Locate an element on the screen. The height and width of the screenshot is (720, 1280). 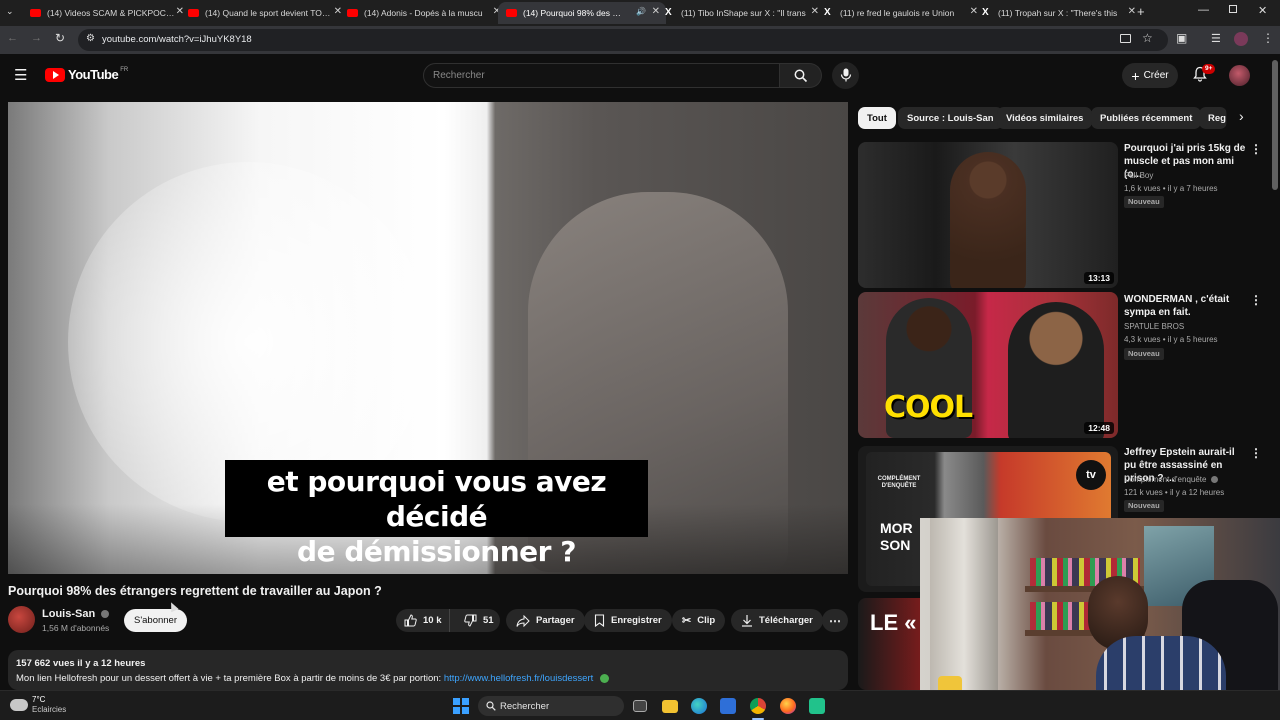
chip-all: Tout is located at coordinates (877, 118).